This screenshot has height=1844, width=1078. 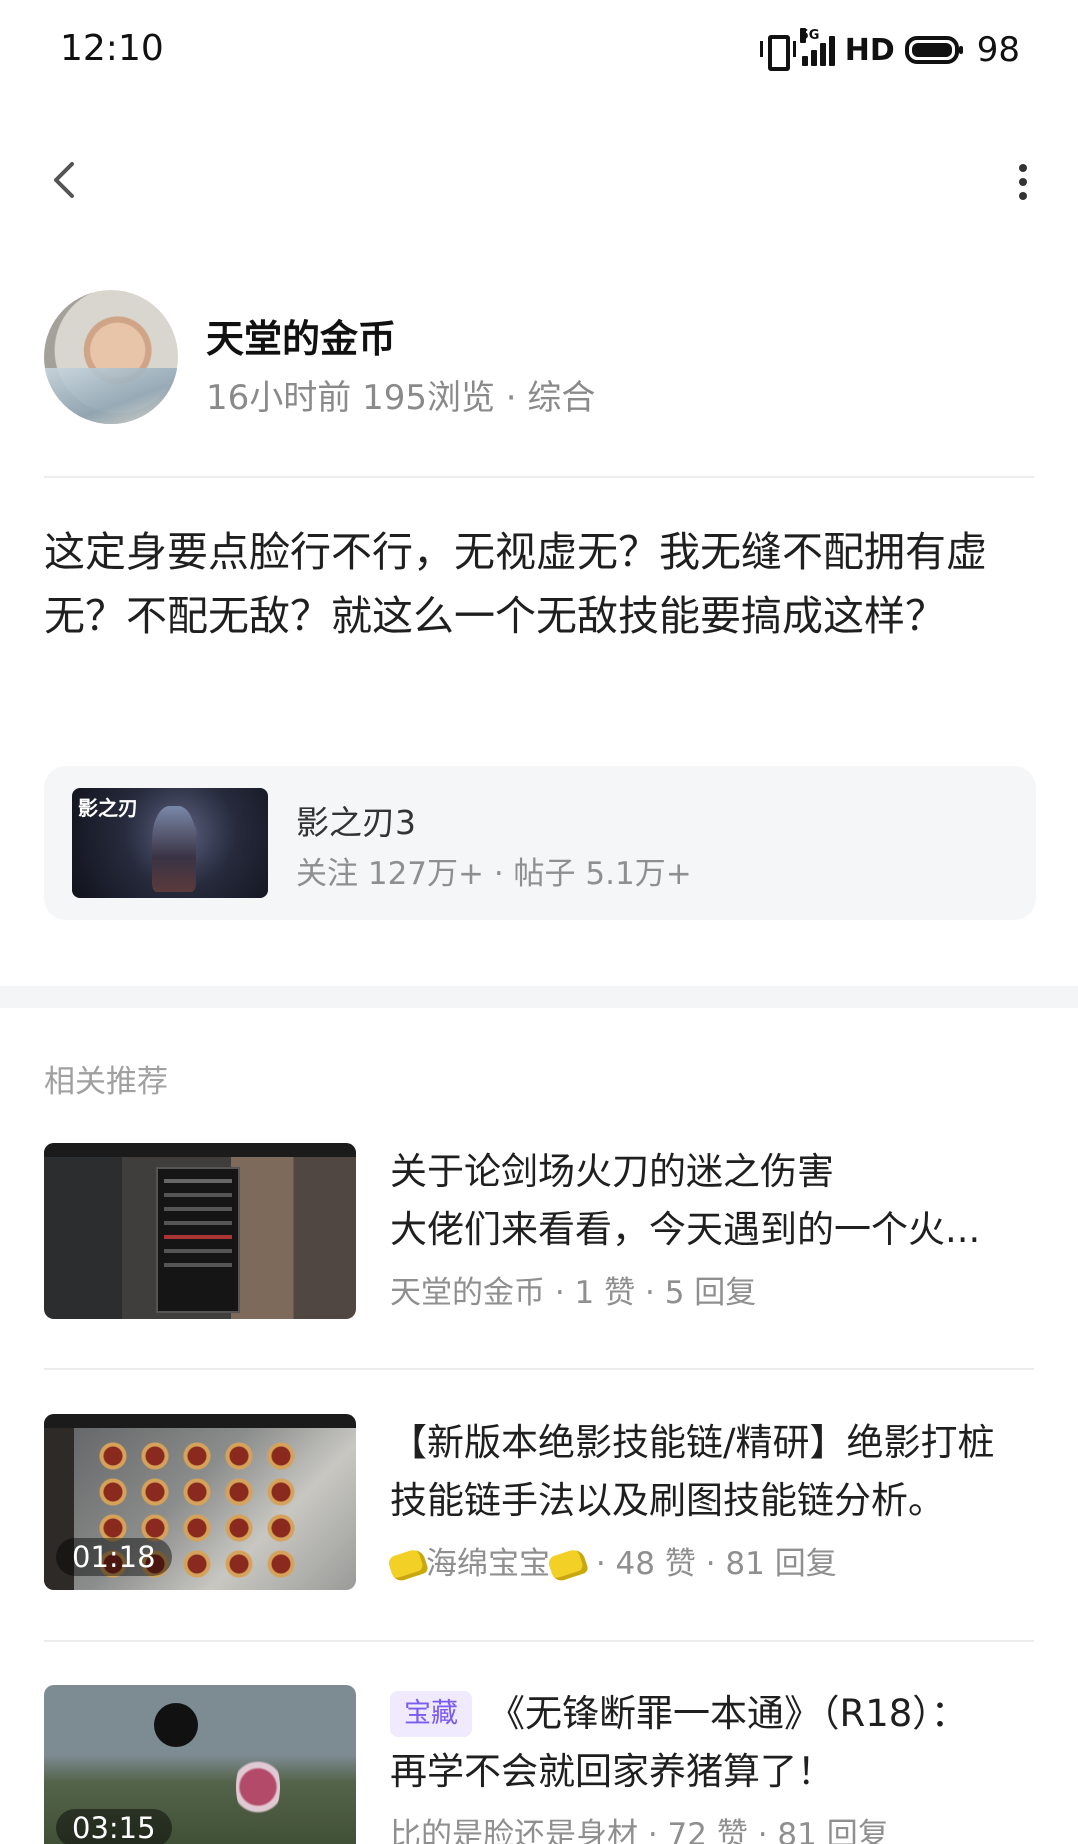 What do you see at coordinates (539, 180) in the screenshot?
I see `top-nav` at bounding box center [539, 180].